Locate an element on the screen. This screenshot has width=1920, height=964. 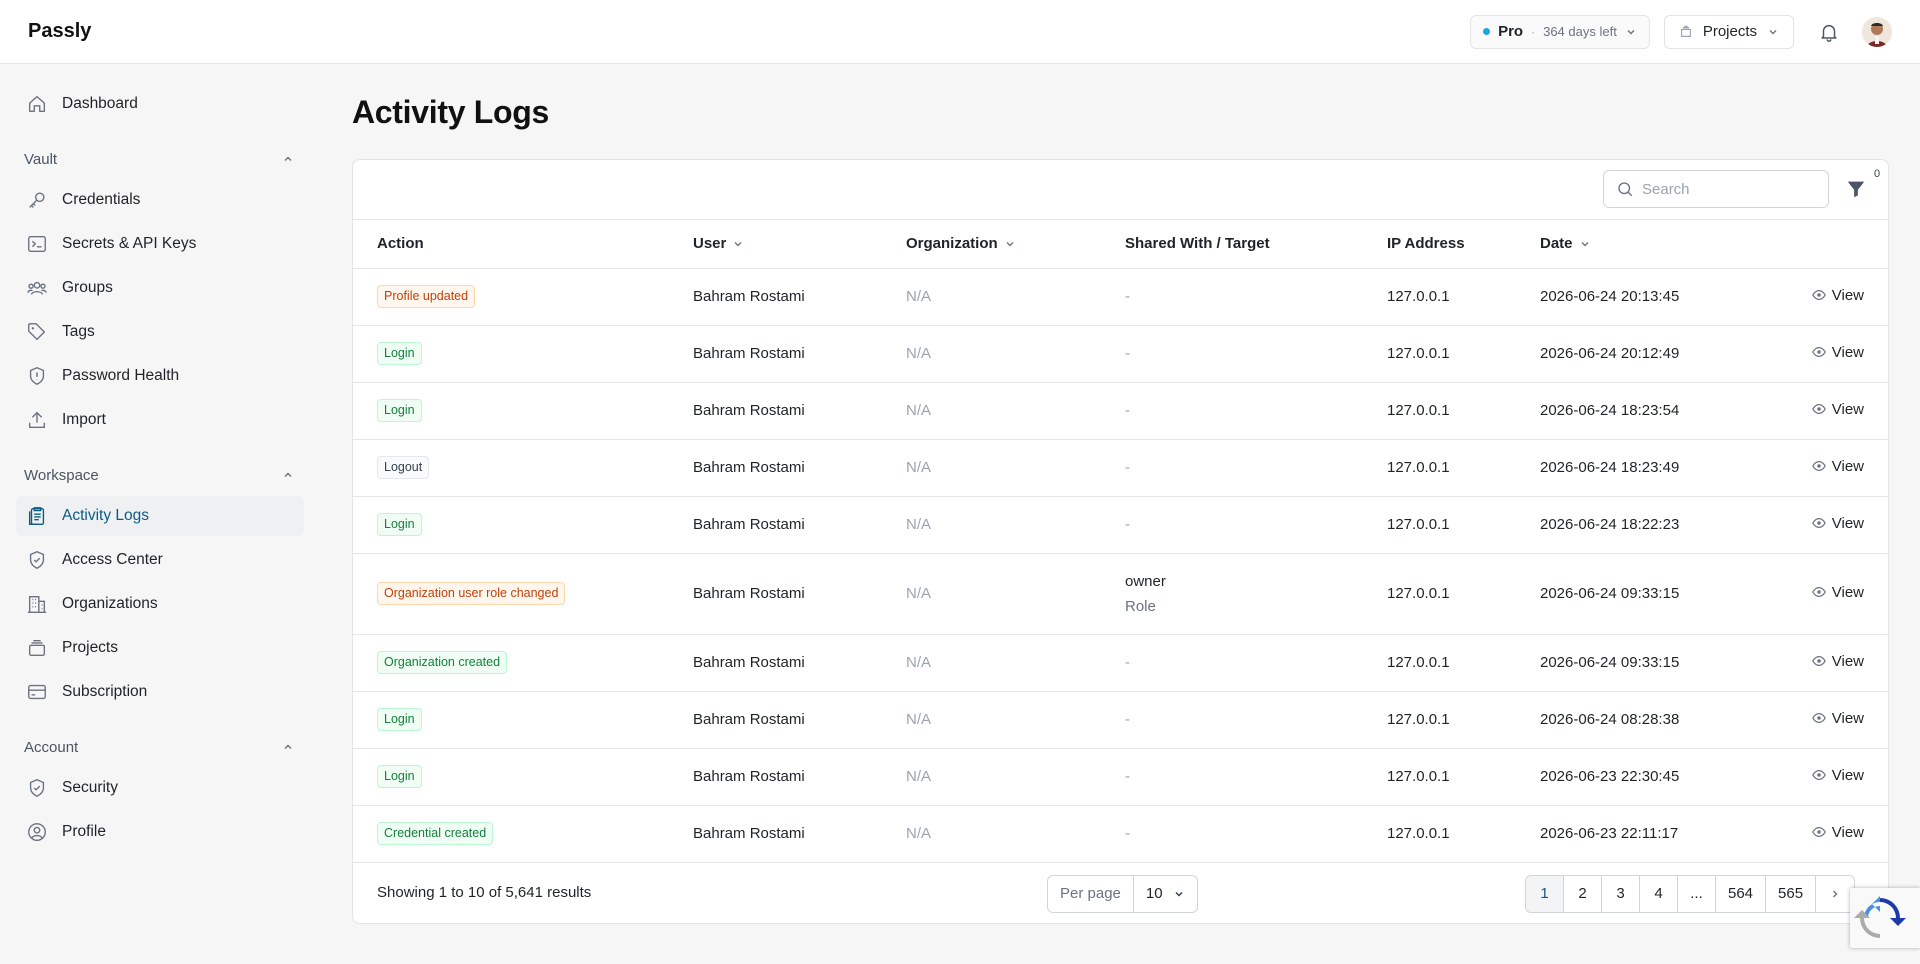
page-button: 565 is located at coordinates (1791, 893).